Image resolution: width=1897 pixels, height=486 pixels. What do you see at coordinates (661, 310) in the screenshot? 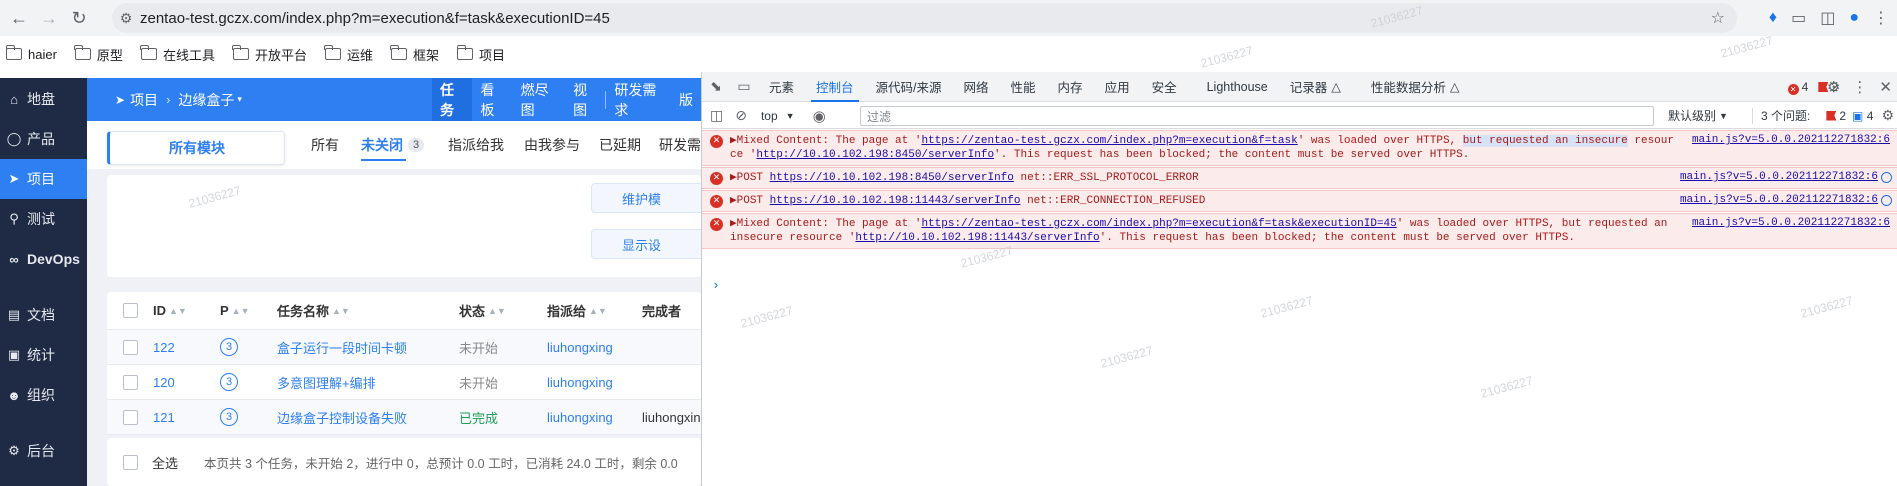
I see `header-finisher: 完成者` at bounding box center [661, 310].